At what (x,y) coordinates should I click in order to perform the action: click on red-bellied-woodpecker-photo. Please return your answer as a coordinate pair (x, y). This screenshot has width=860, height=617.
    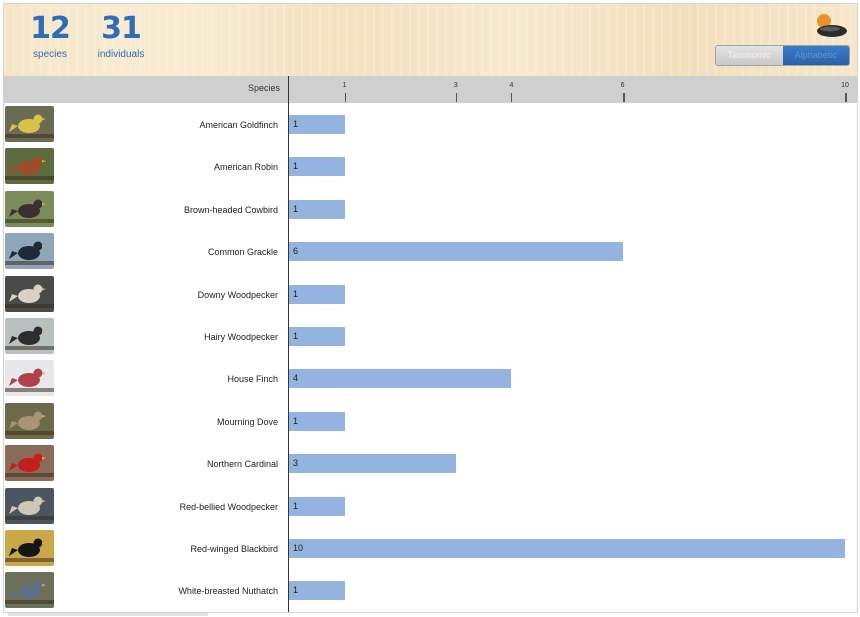
    Looking at the image, I should click on (29, 505).